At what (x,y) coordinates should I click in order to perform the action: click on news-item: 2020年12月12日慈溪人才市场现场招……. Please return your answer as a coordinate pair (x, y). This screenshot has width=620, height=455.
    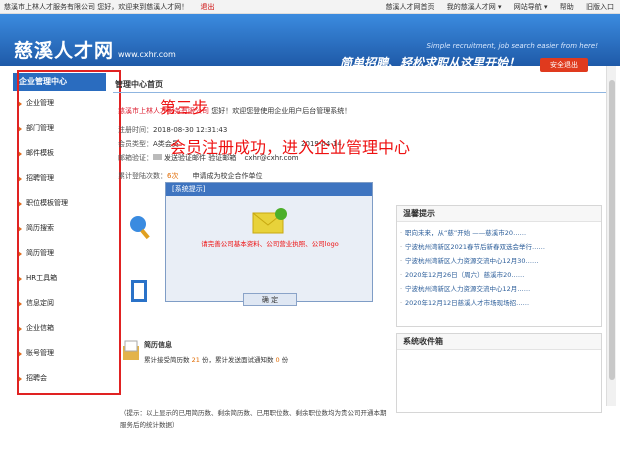
    Looking at the image, I should click on (499, 303).